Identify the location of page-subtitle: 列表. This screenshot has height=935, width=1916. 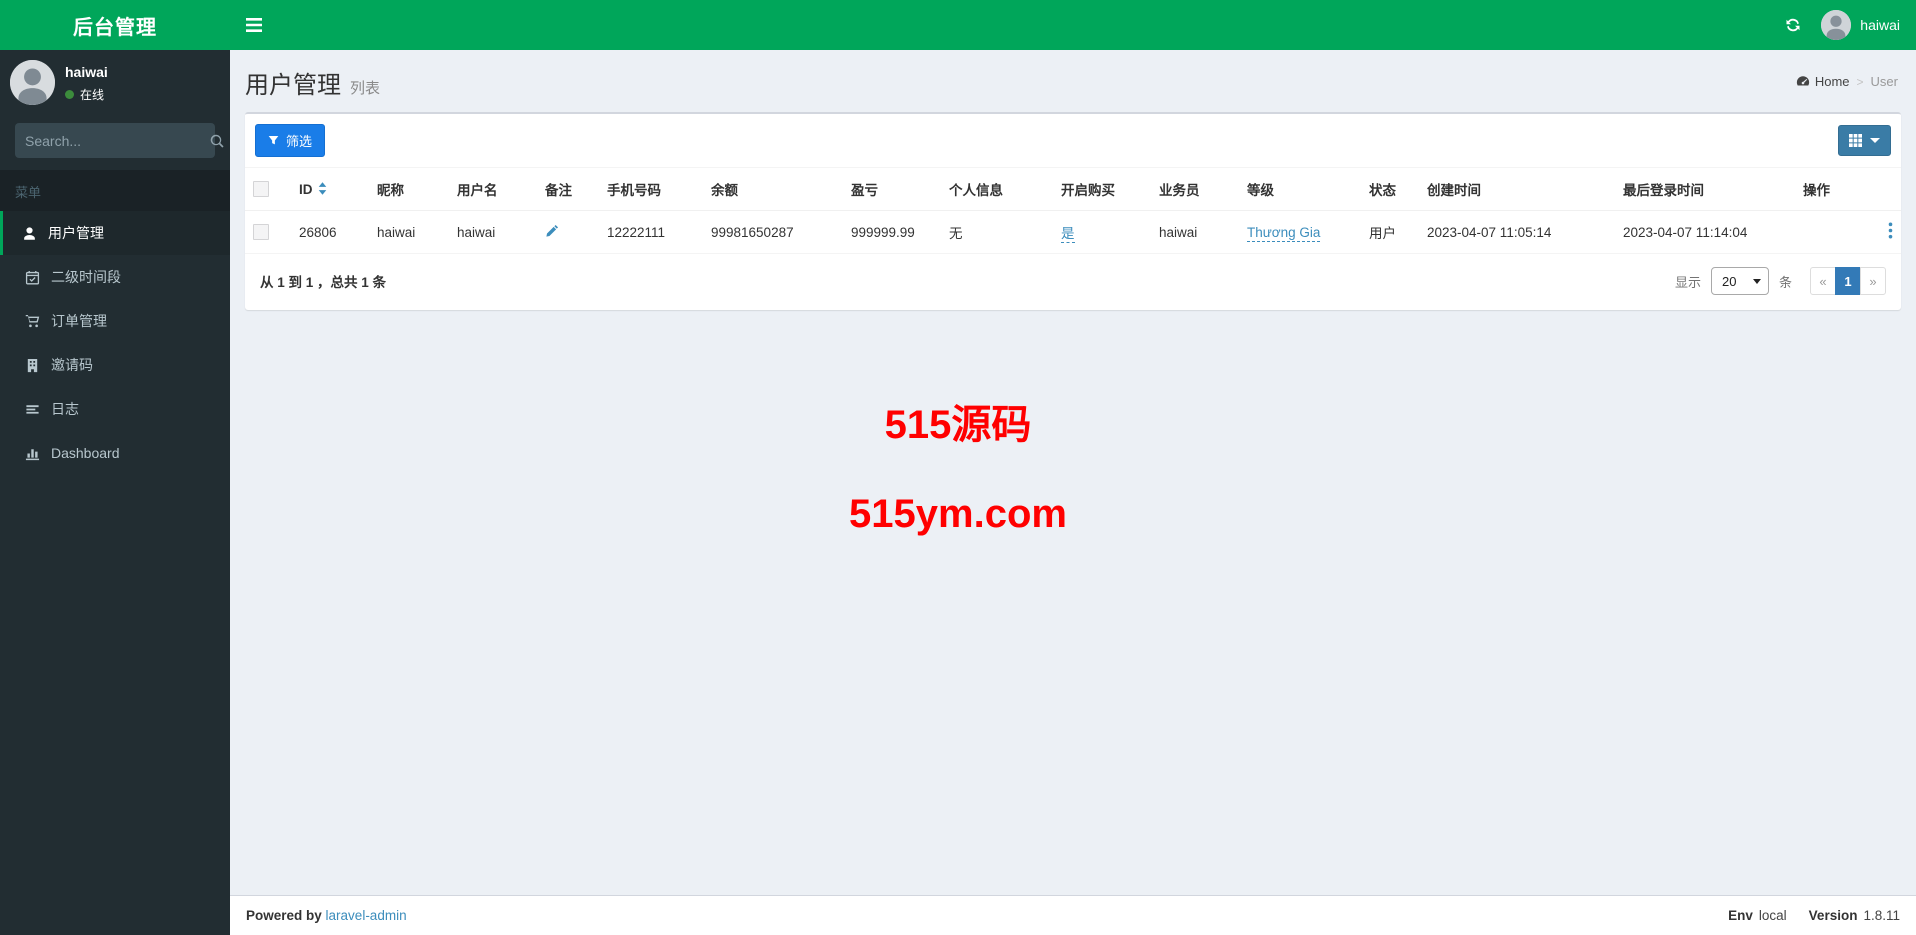
(365, 88).